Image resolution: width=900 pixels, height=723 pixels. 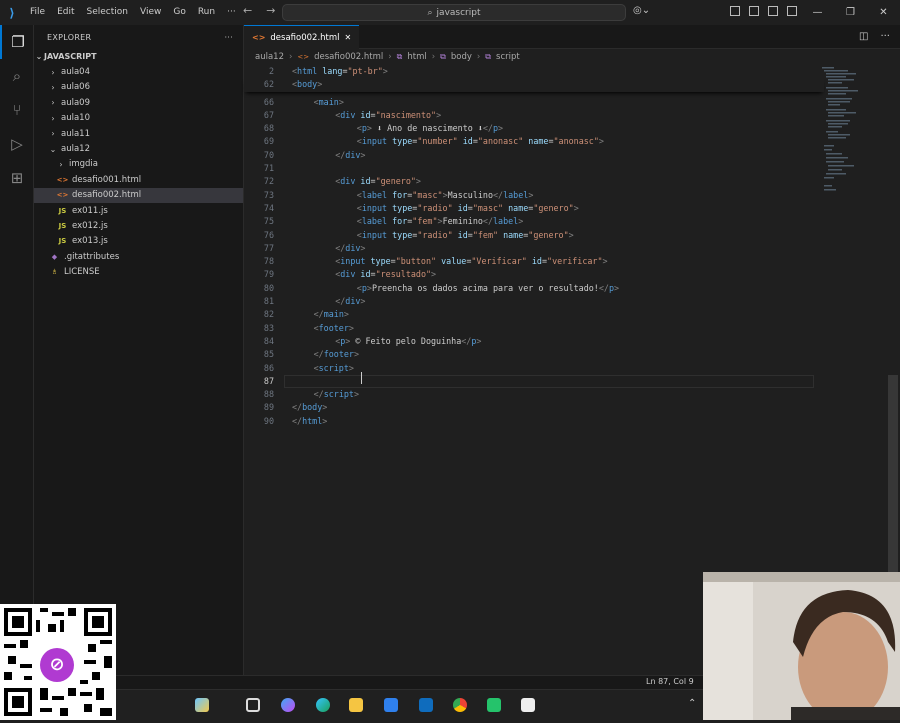 I want to click on code-line: 66 <main>, so click(x=534, y=102).